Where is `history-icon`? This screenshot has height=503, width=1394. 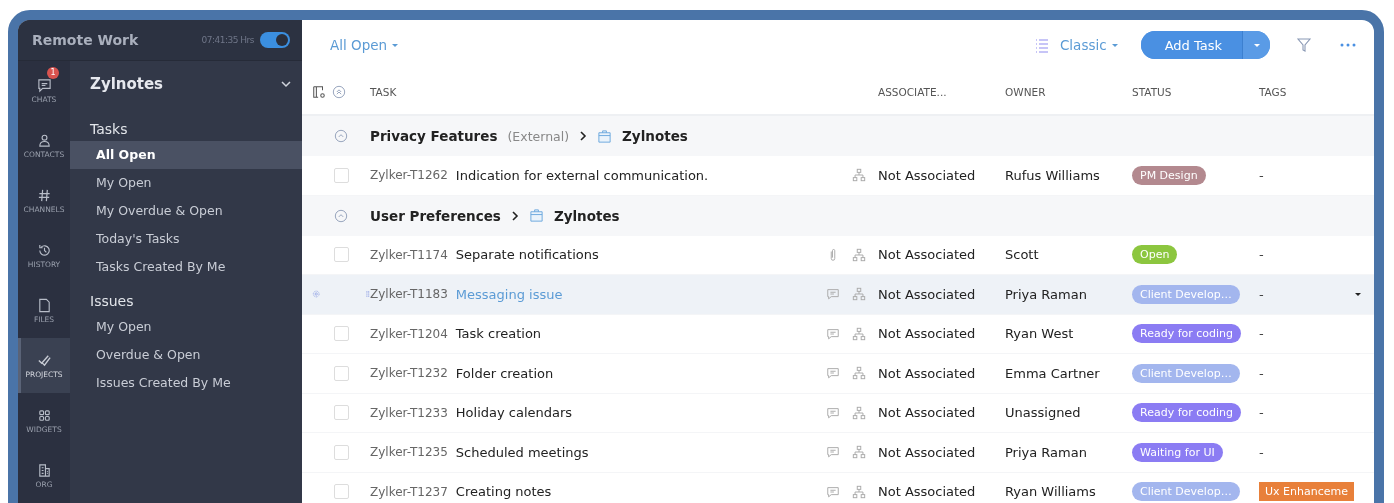
history-icon is located at coordinates (44, 250).